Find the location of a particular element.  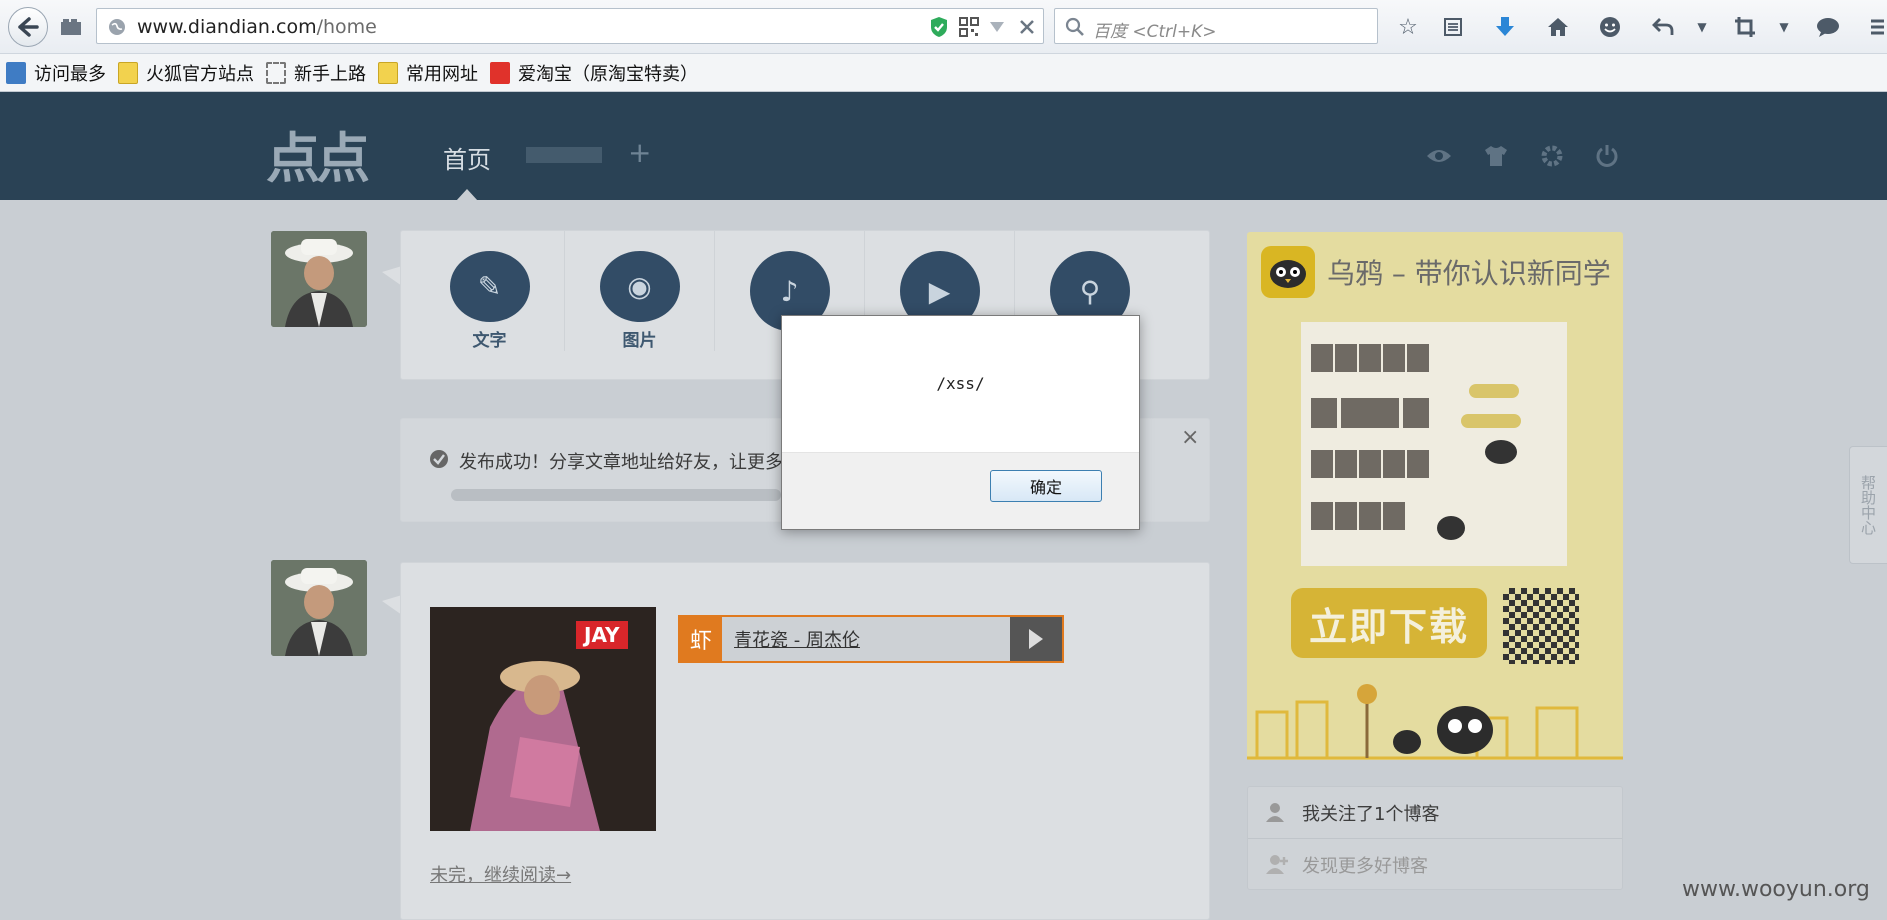

bookmark-firefox-official: 火狐官方站点 is located at coordinates (186, 73).